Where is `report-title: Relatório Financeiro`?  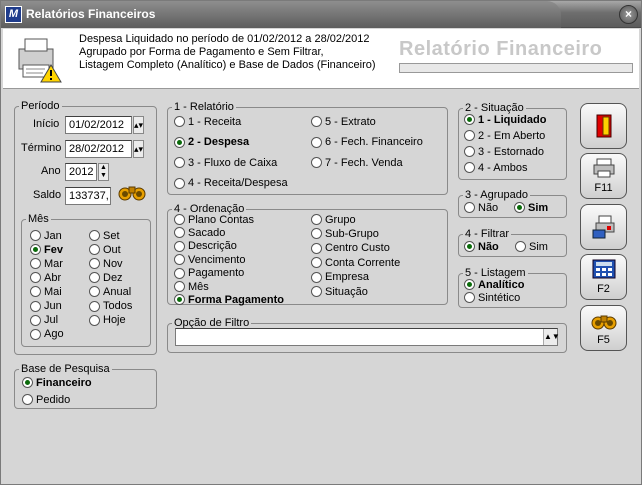 report-title: Relatório Financeiro is located at coordinates (501, 49).